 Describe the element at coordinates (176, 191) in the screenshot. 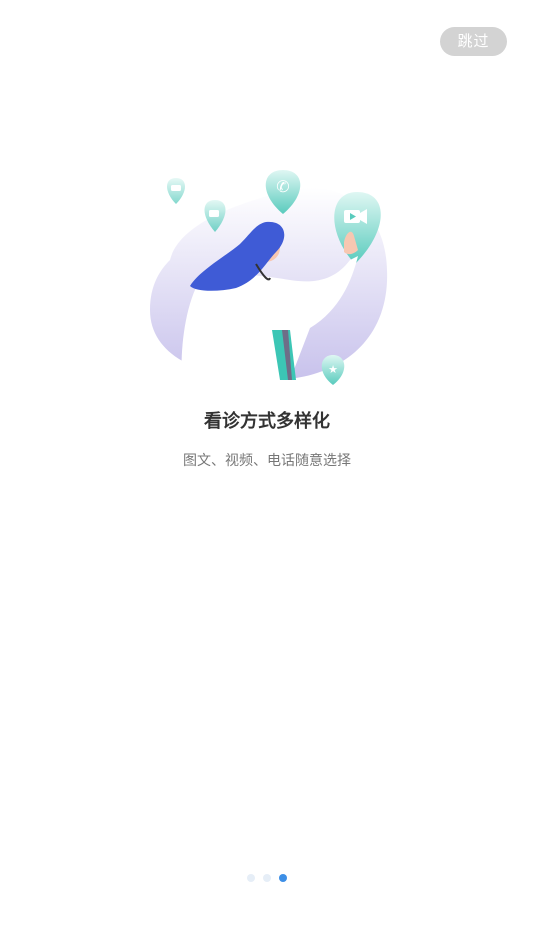

I see `chat-icon` at that location.